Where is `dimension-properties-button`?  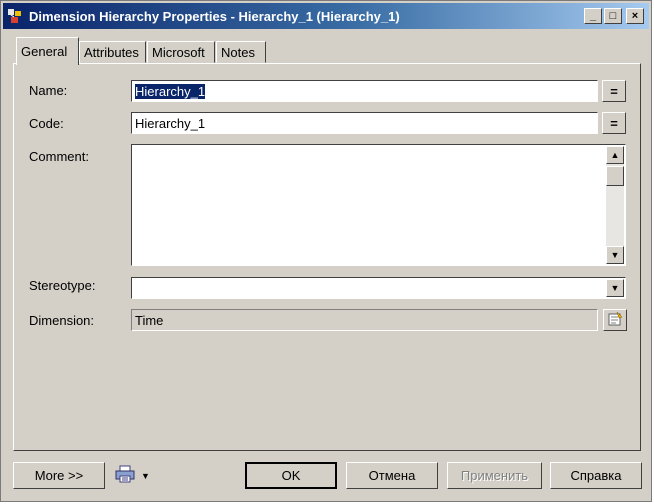
dimension-properties-button is located at coordinates (615, 320).